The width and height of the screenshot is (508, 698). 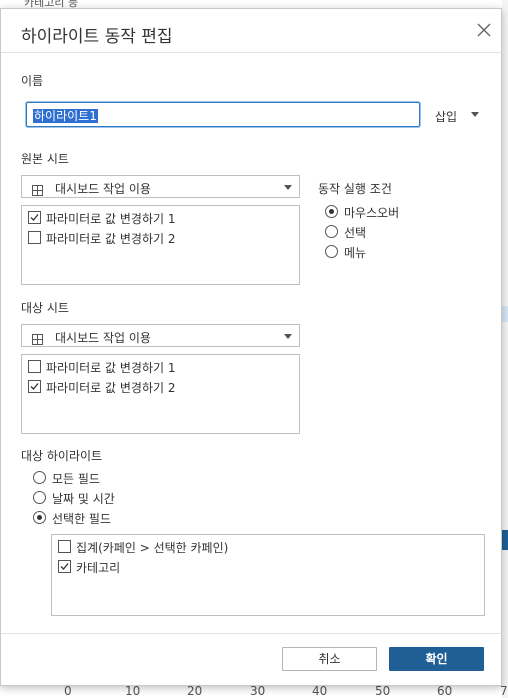 I want to click on title-divider, so click(x=251, y=52).